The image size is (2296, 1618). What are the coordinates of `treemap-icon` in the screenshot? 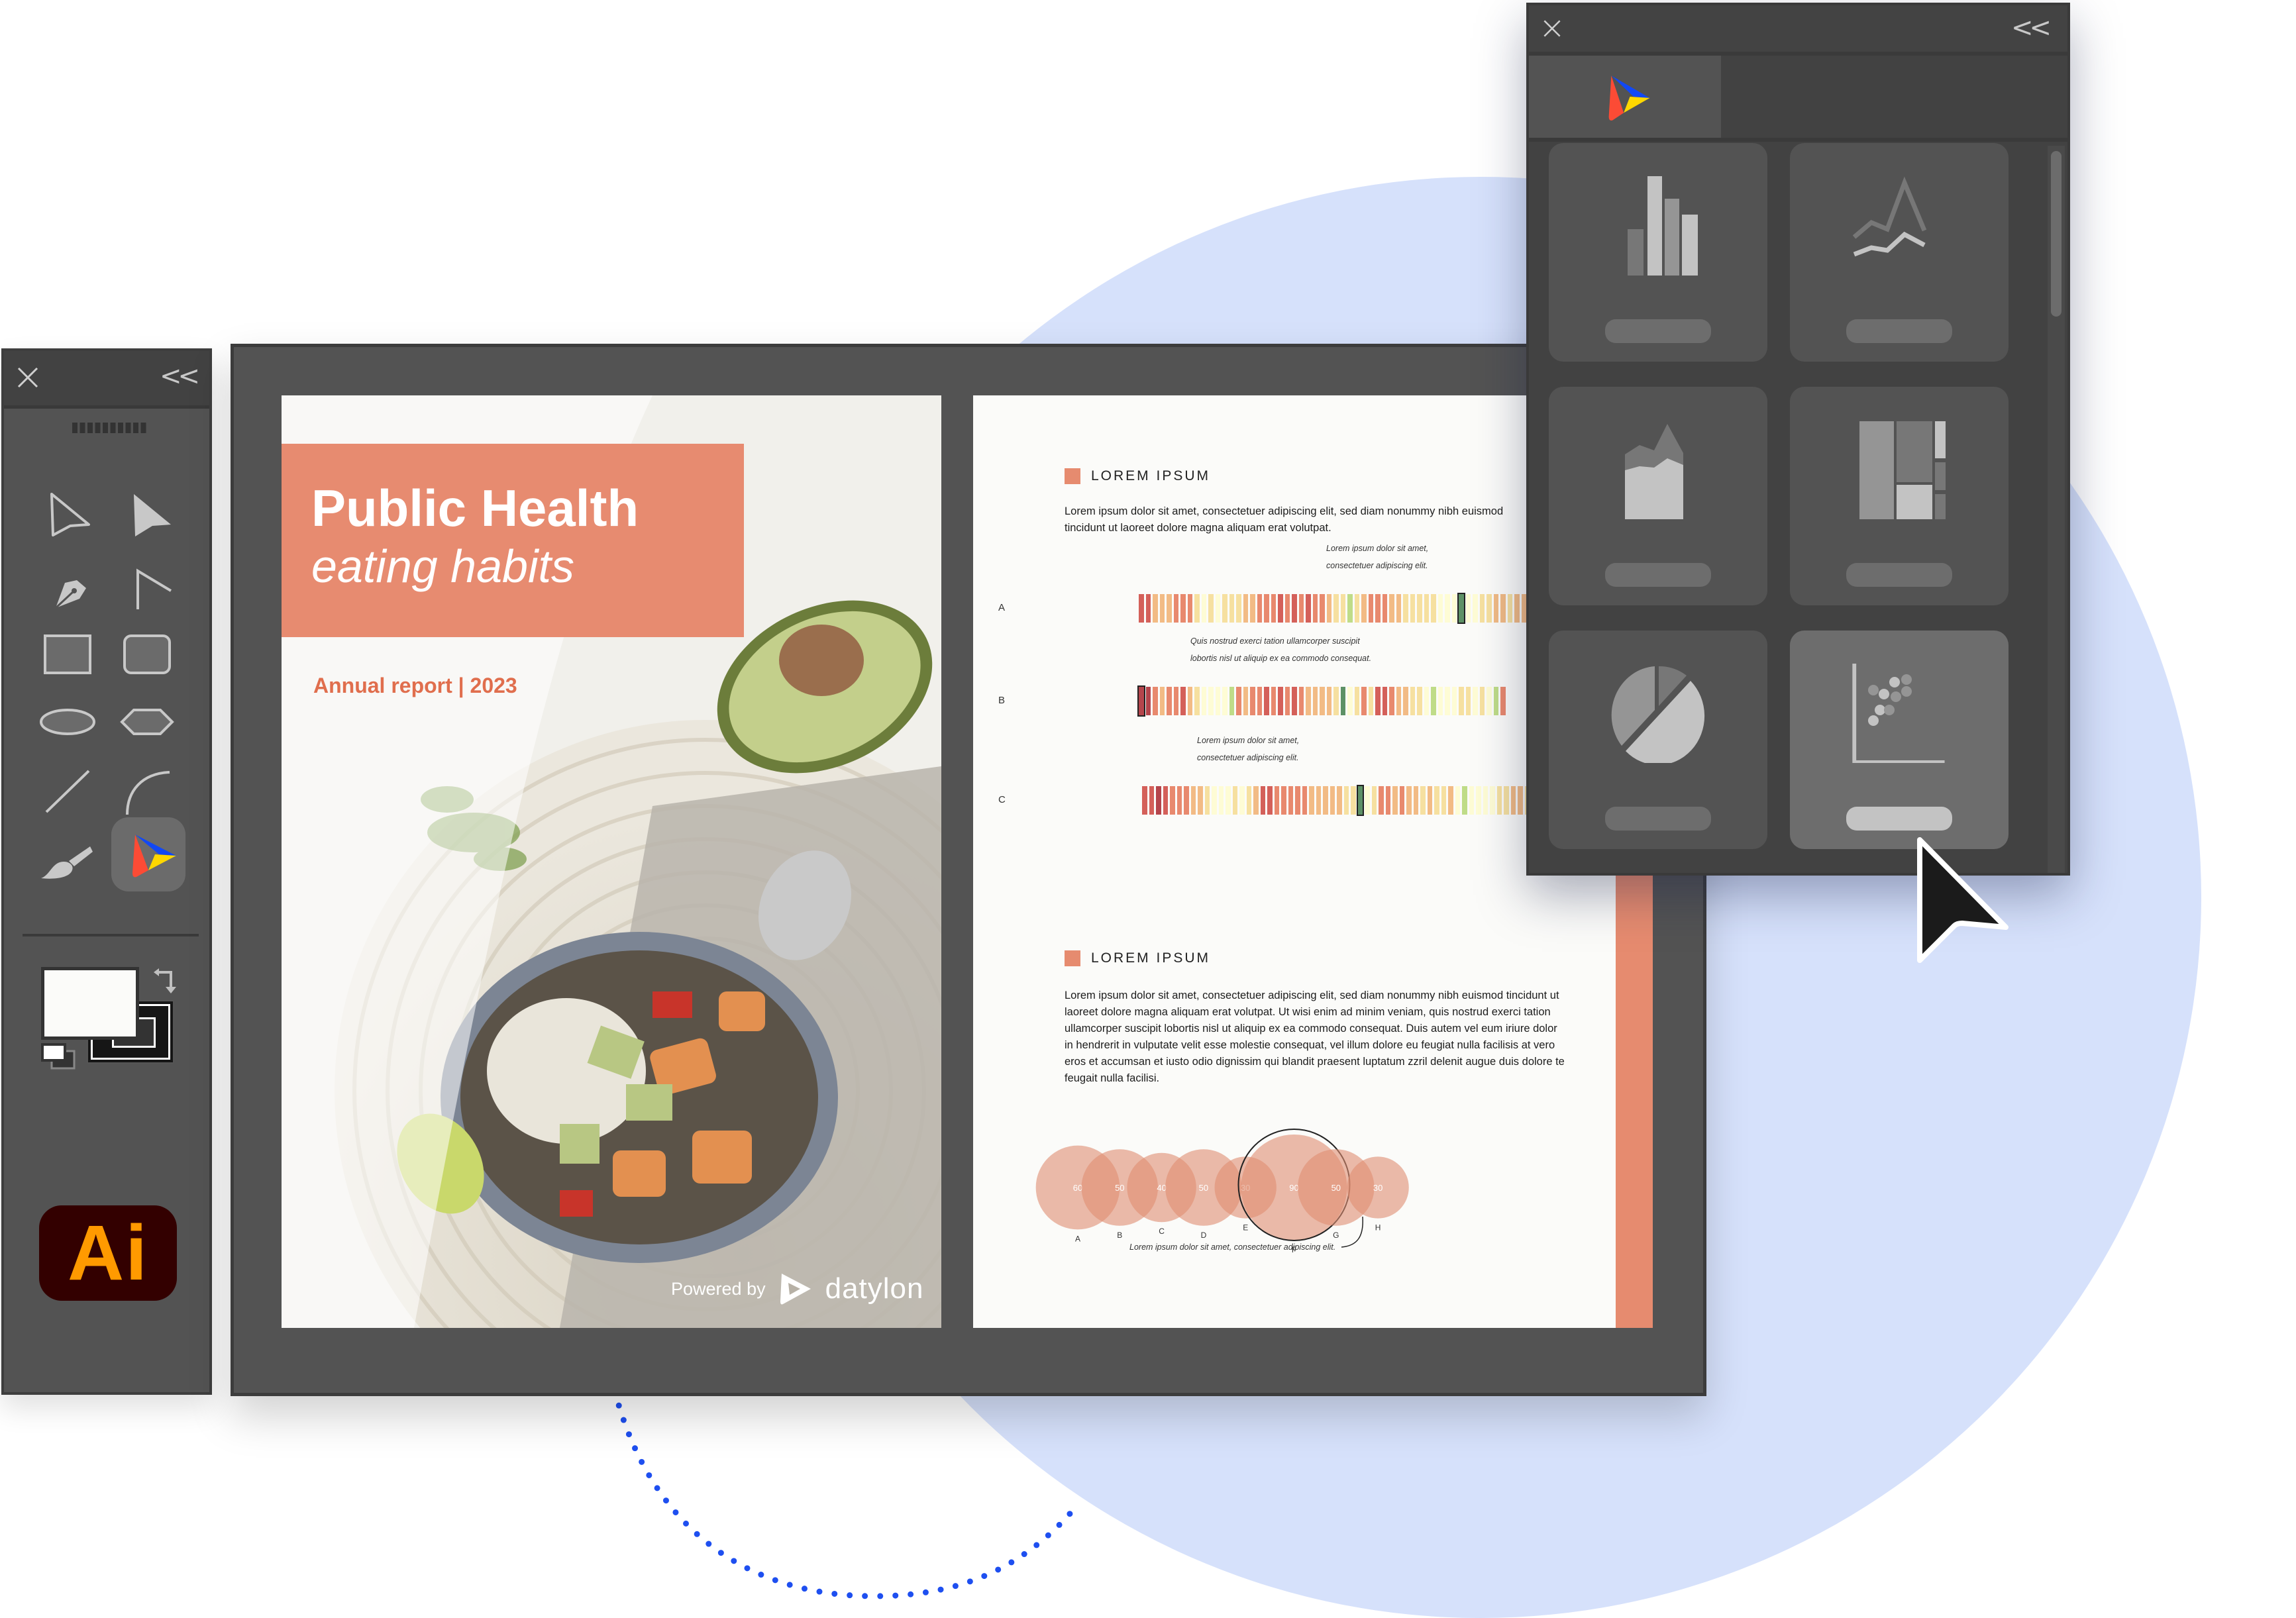 It's located at (1903, 470).